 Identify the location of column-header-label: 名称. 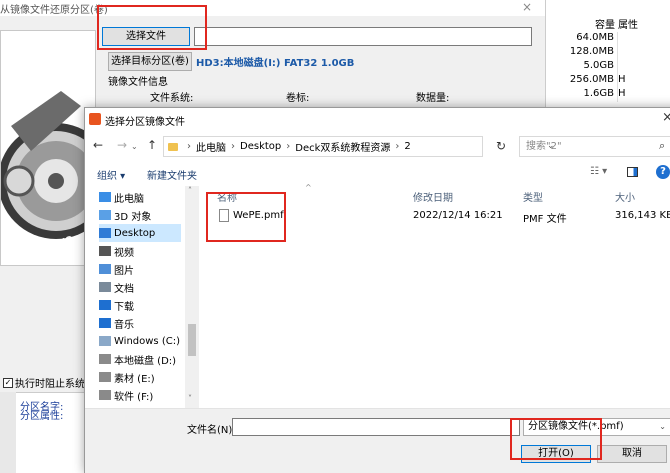
(227, 198).